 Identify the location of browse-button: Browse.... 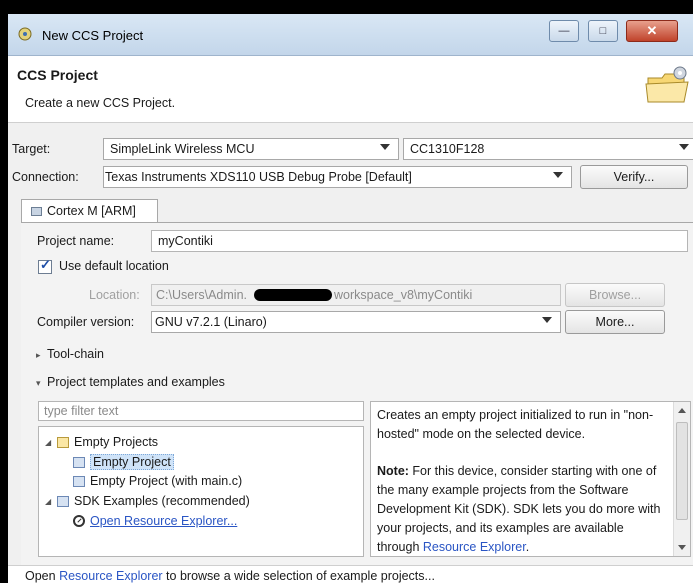
(615, 295).